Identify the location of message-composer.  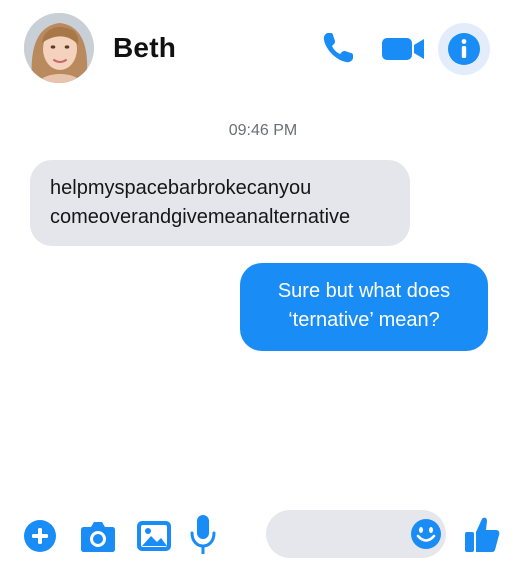
(263, 537).